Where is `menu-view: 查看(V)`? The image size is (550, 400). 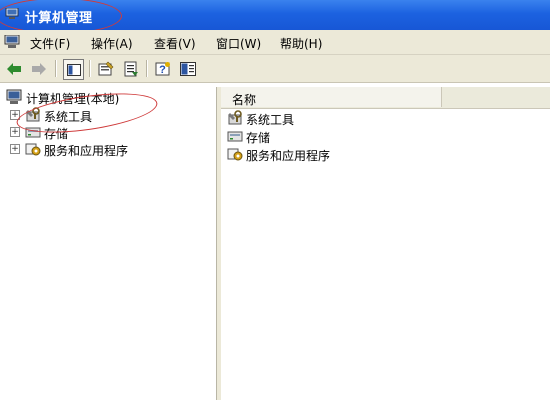 menu-view: 查看(V) is located at coordinates (175, 43).